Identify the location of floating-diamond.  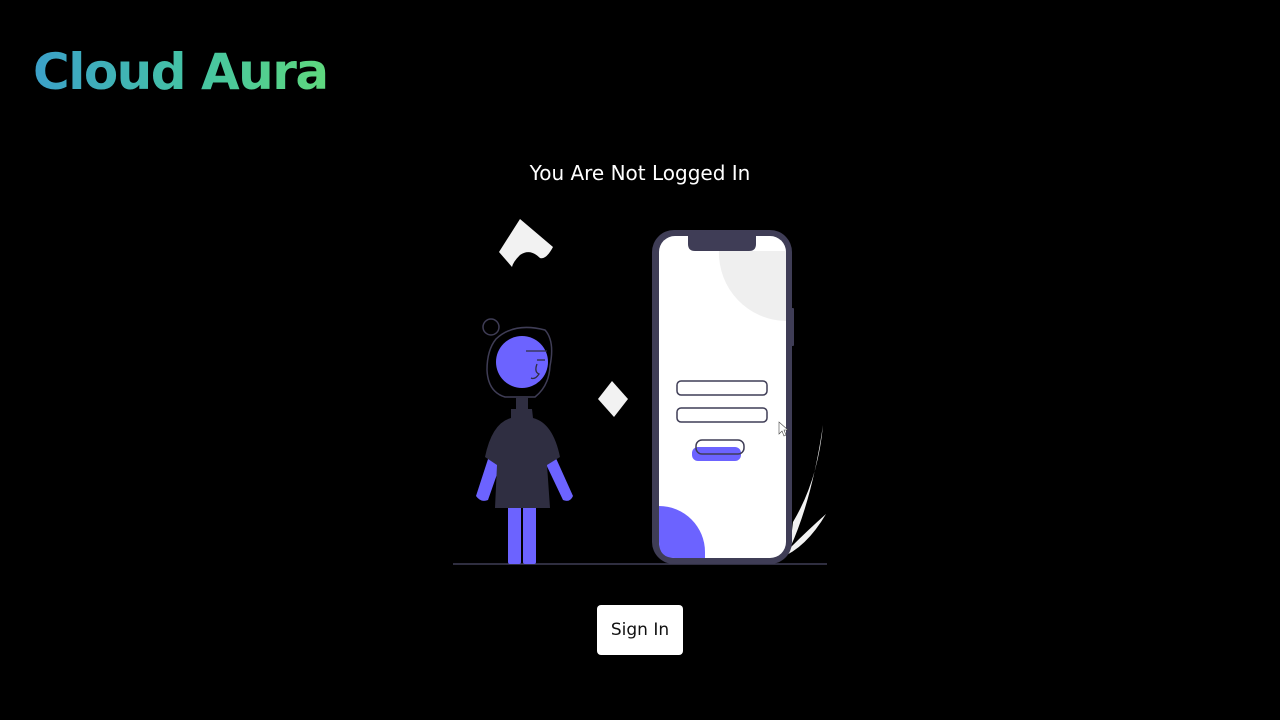
(613, 399).